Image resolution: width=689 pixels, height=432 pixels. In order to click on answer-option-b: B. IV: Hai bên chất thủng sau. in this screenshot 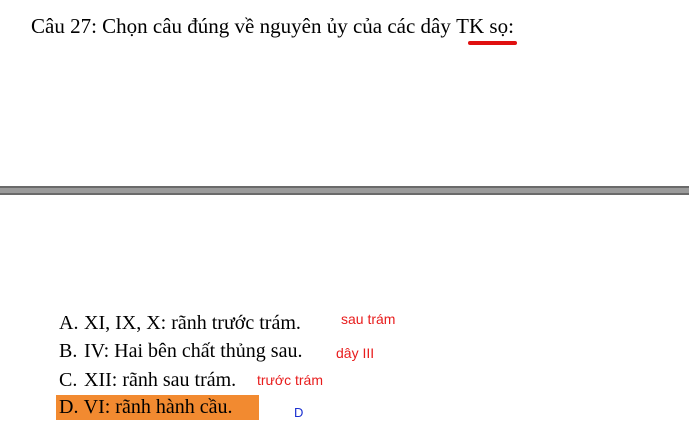, I will do `click(180, 351)`.